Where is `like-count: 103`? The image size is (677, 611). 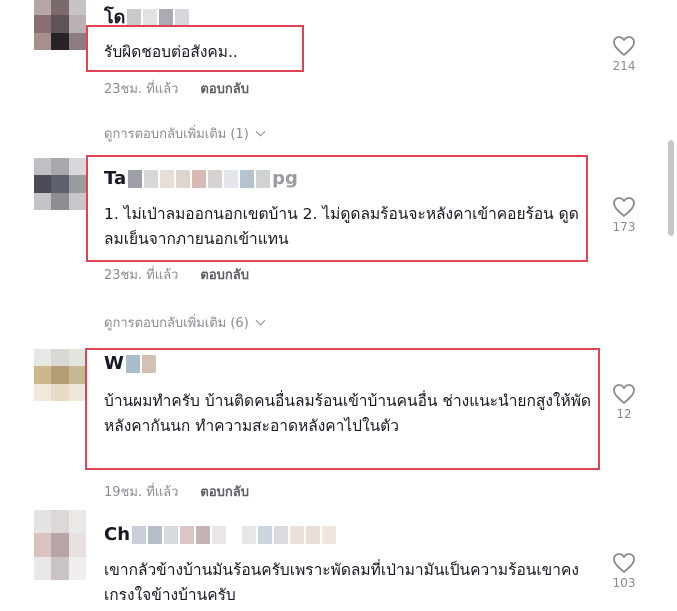 like-count: 103 is located at coordinates (624, 583).